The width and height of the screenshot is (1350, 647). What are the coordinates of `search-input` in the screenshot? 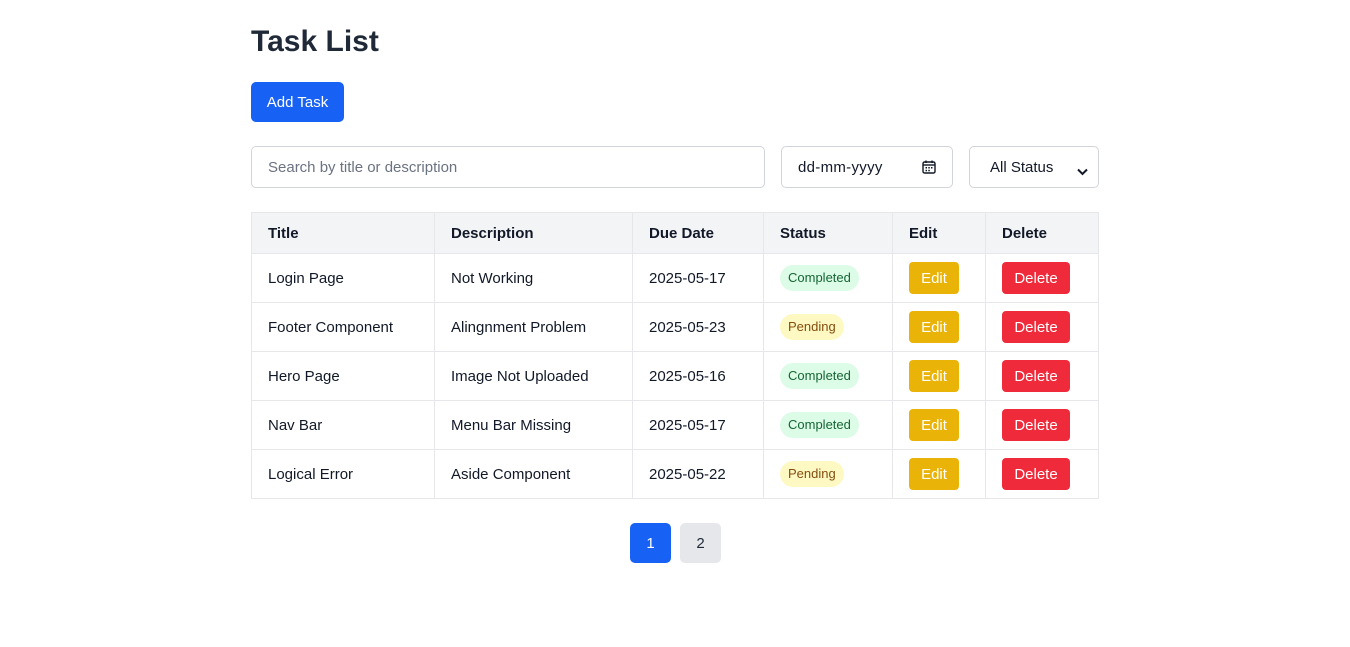 It's located at (508, 167).